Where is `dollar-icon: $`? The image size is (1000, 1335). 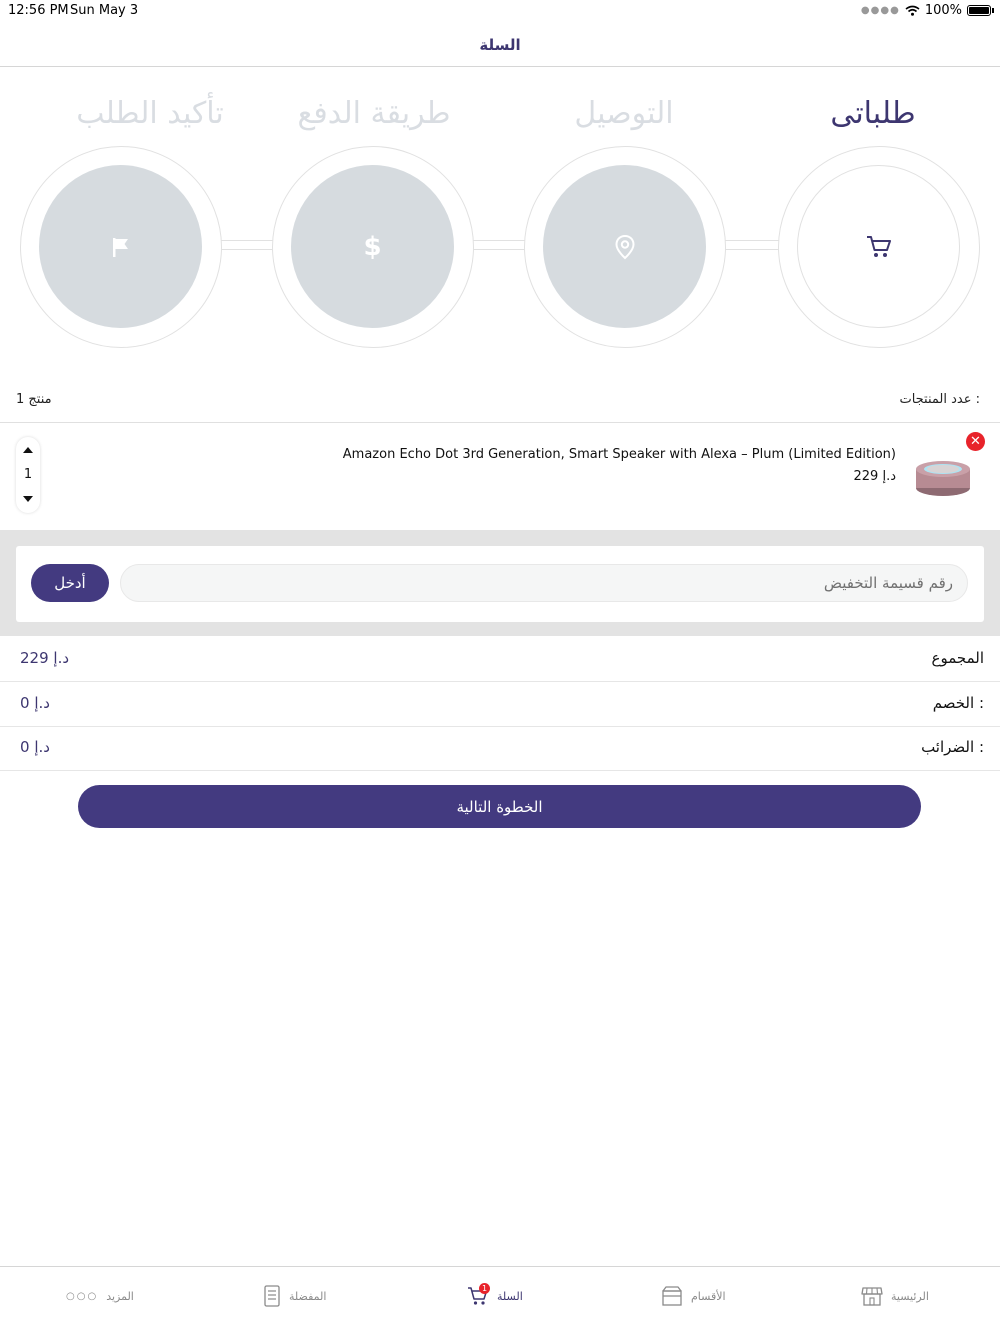
dollar-icon: $ is located at coordinates (372, 246).